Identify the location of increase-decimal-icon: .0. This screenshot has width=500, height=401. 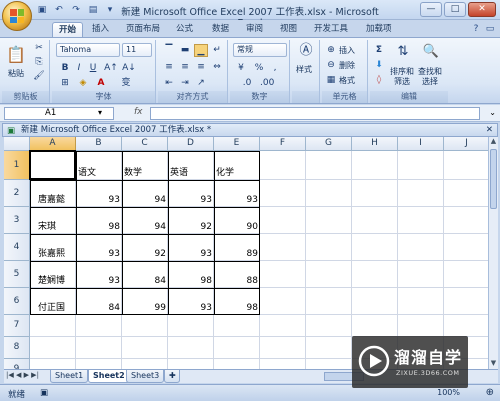
(247, 83).